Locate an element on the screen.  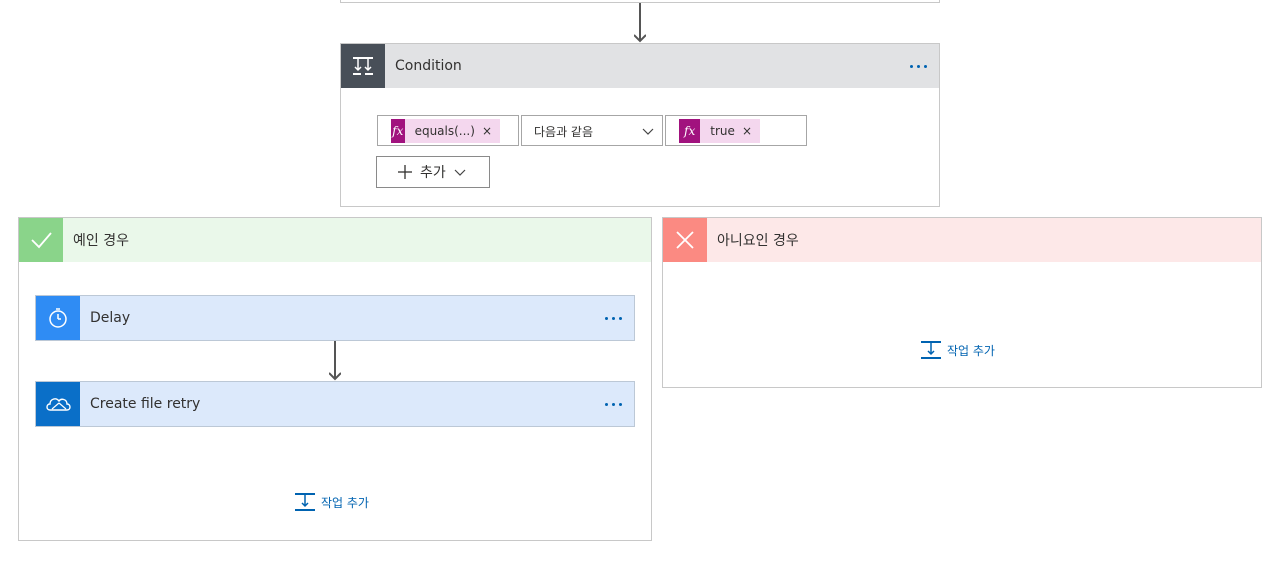
delay-action-card: Delay is located at coordinates (335, 318).